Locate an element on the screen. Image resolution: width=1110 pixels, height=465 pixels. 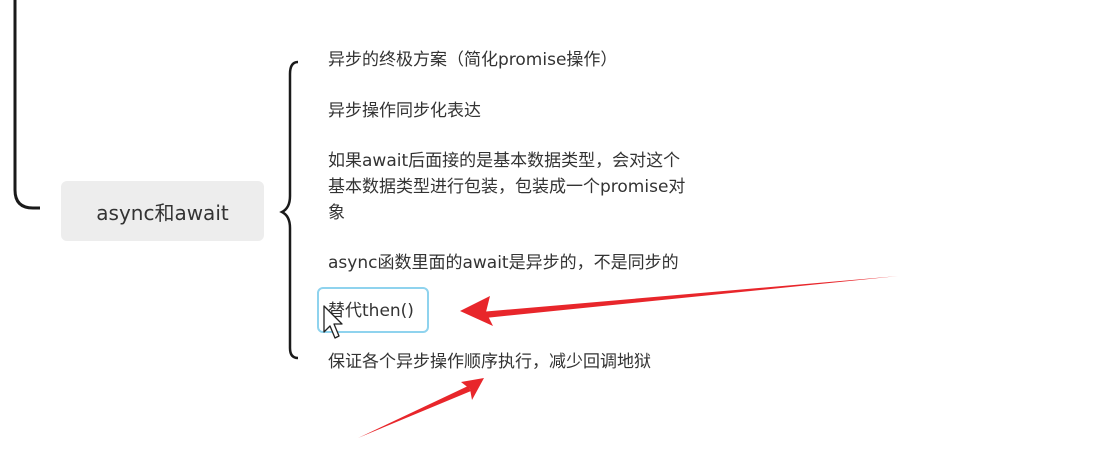
annotation-arrow-ordered-execution is located at coordinates (421, 408).